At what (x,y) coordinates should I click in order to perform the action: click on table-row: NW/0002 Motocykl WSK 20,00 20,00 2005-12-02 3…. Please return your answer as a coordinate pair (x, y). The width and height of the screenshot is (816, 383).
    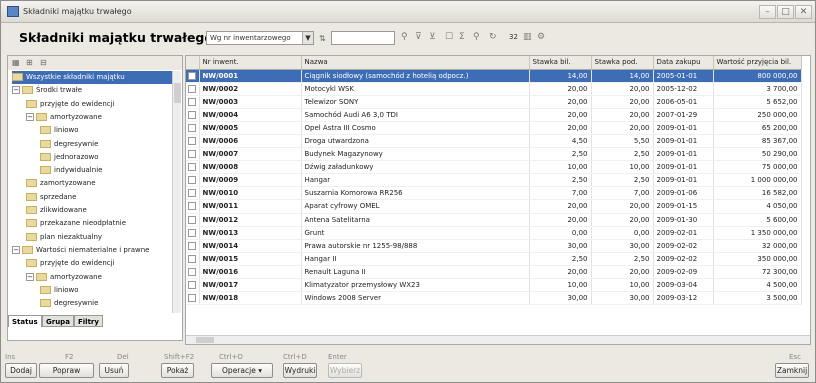
    Looking at the image, I should click on (494, 89).